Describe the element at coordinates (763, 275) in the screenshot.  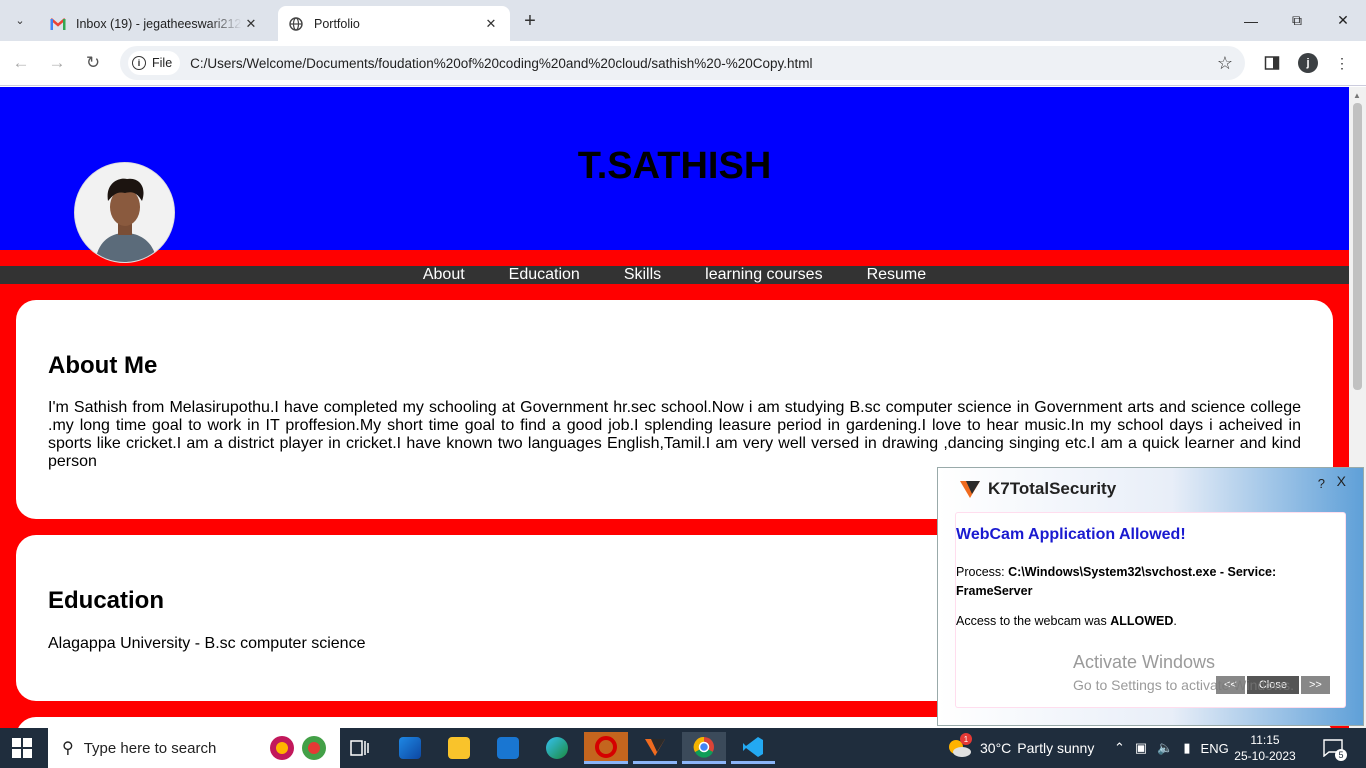
I see `nav-learning-courses: learning courses` at that location.